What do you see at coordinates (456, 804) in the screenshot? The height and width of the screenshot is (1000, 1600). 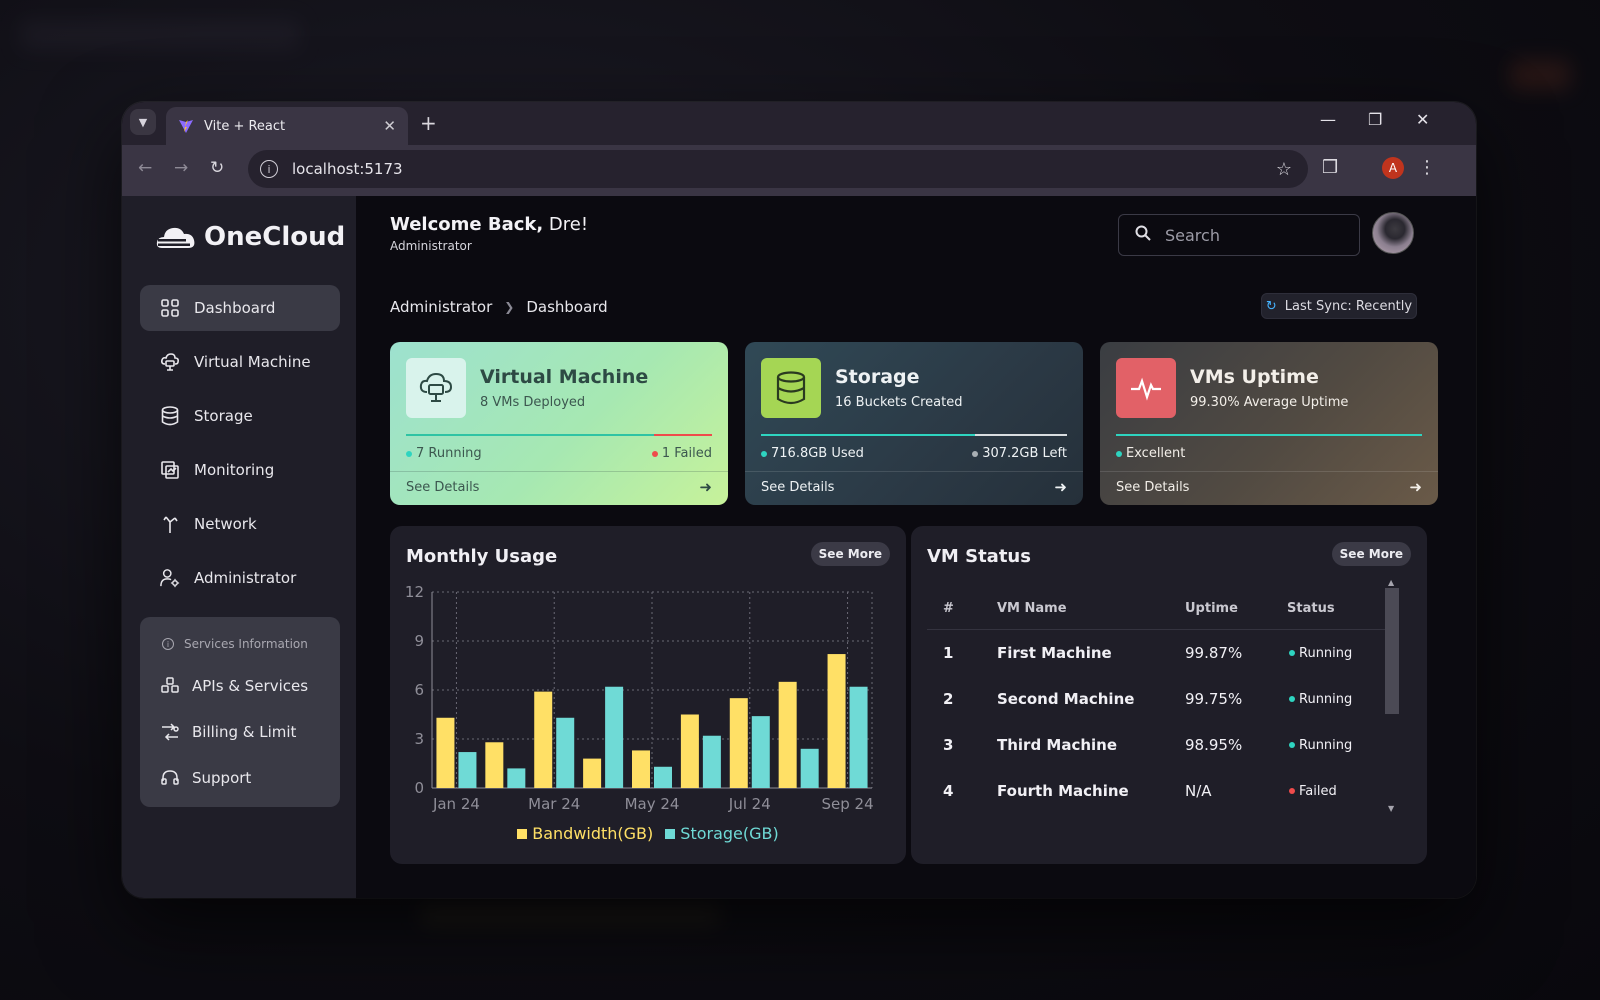 I see `x-tick-label: Jan 24` at bounding box center [456, 804].